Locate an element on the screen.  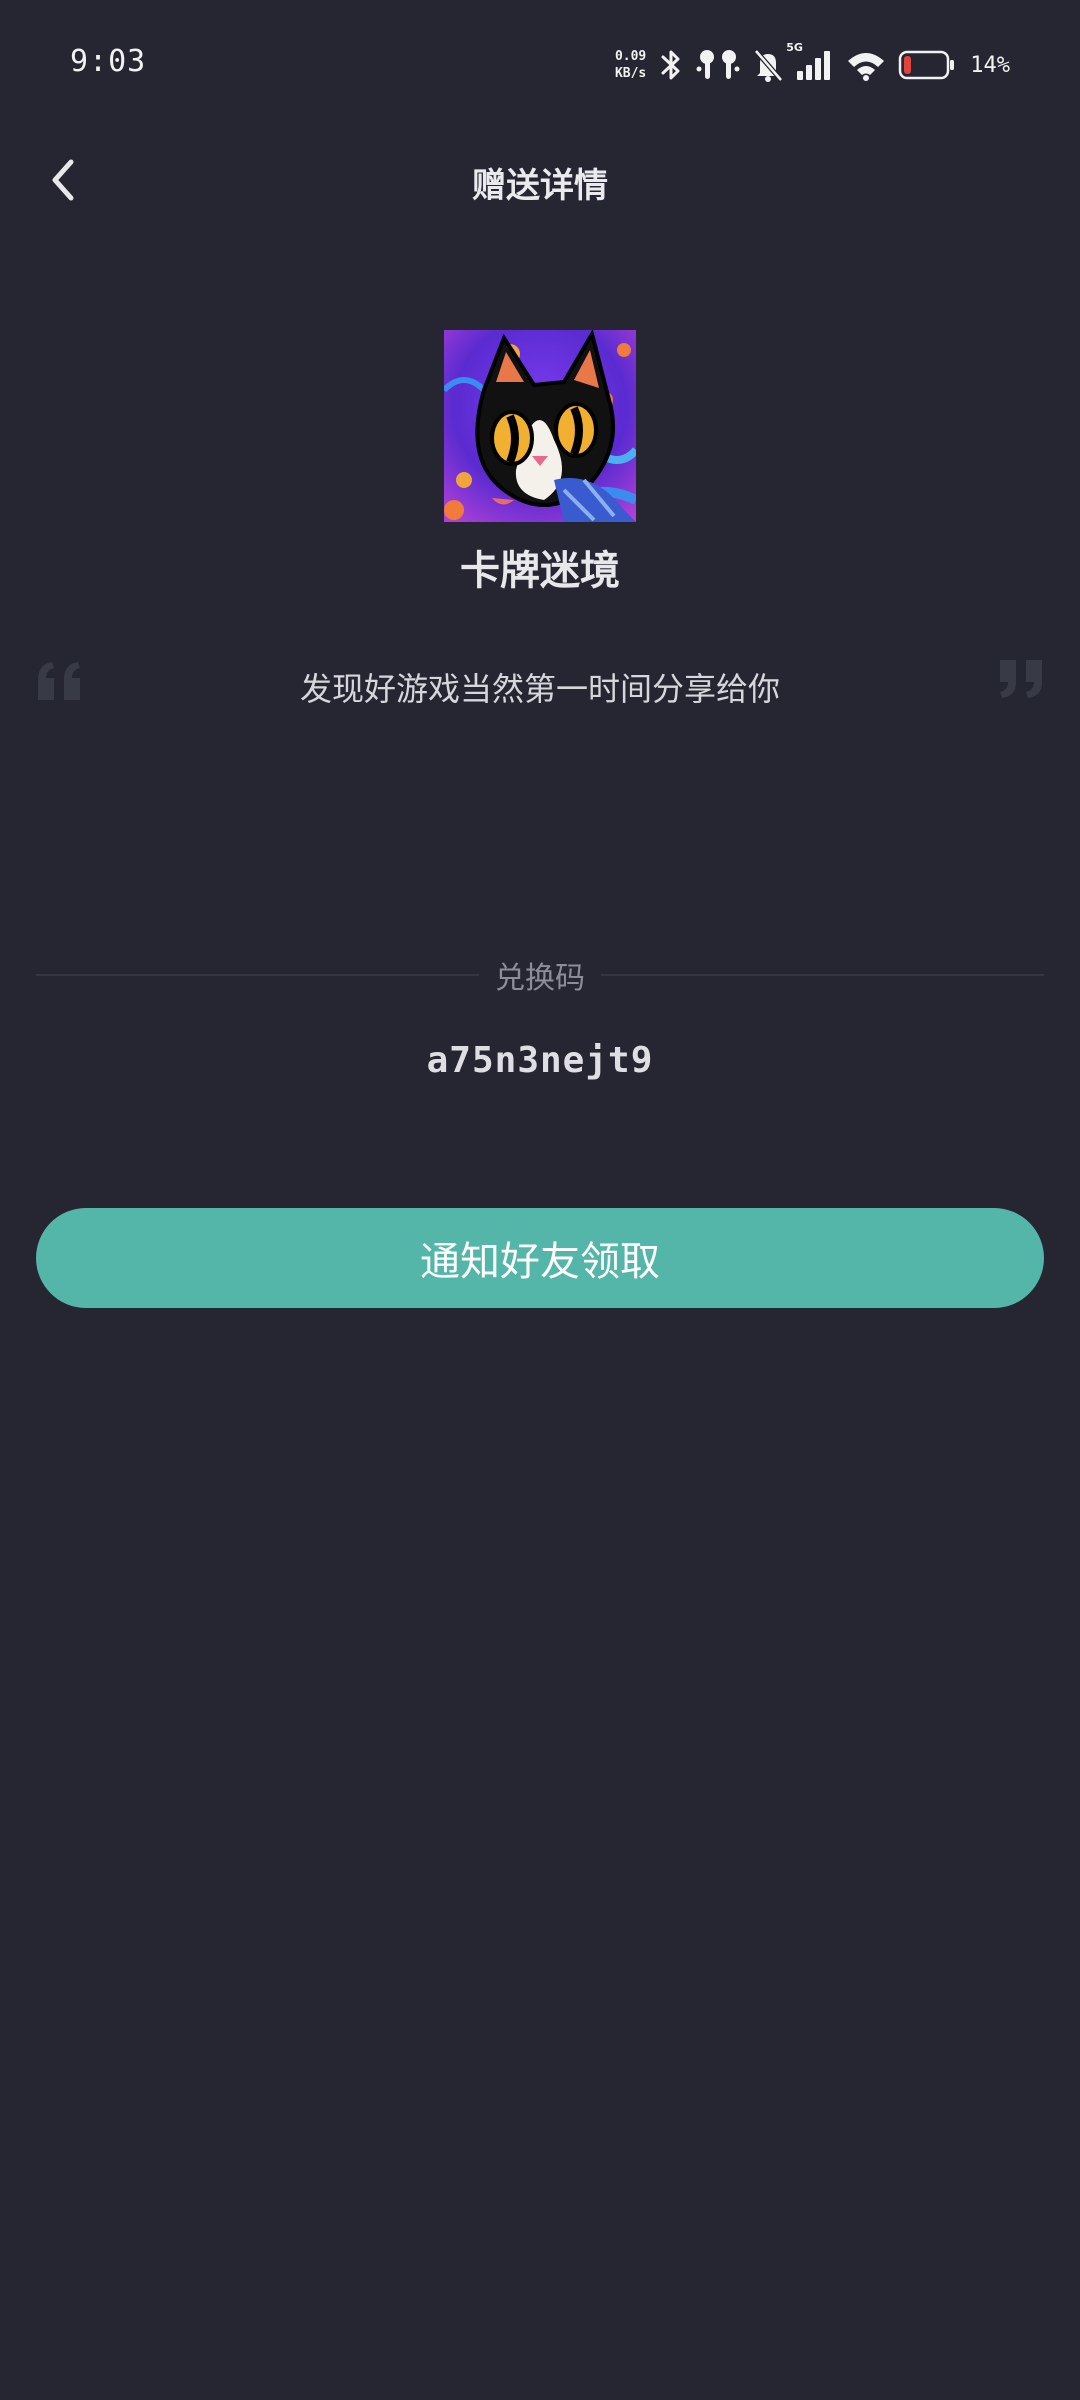
mute-bell-icon is located at coordinates (769, 65).